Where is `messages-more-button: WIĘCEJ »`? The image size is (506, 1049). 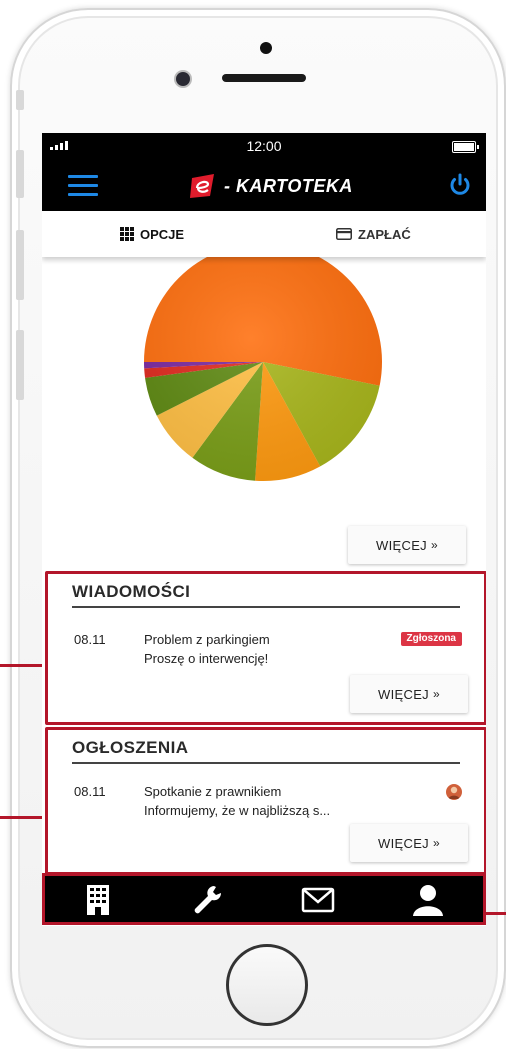 messages-more-button: WIĘCEJ » is located at coordinates (409, 694).